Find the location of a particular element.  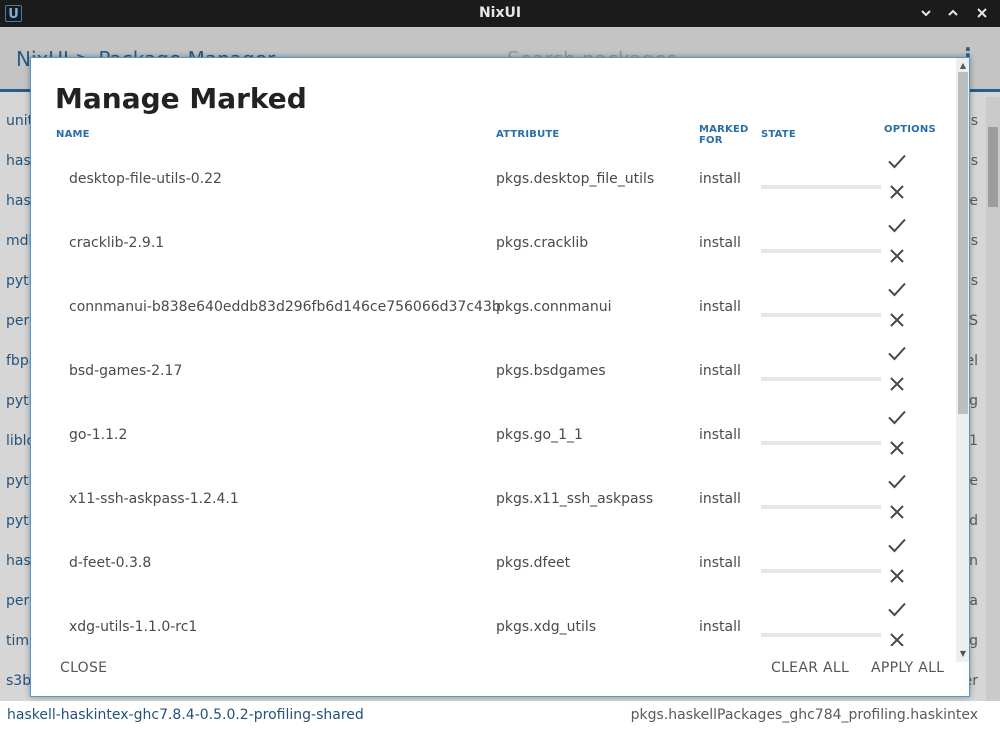

dialog-scrollbar: ▲ ▼ is located at coordinates (962, 360).